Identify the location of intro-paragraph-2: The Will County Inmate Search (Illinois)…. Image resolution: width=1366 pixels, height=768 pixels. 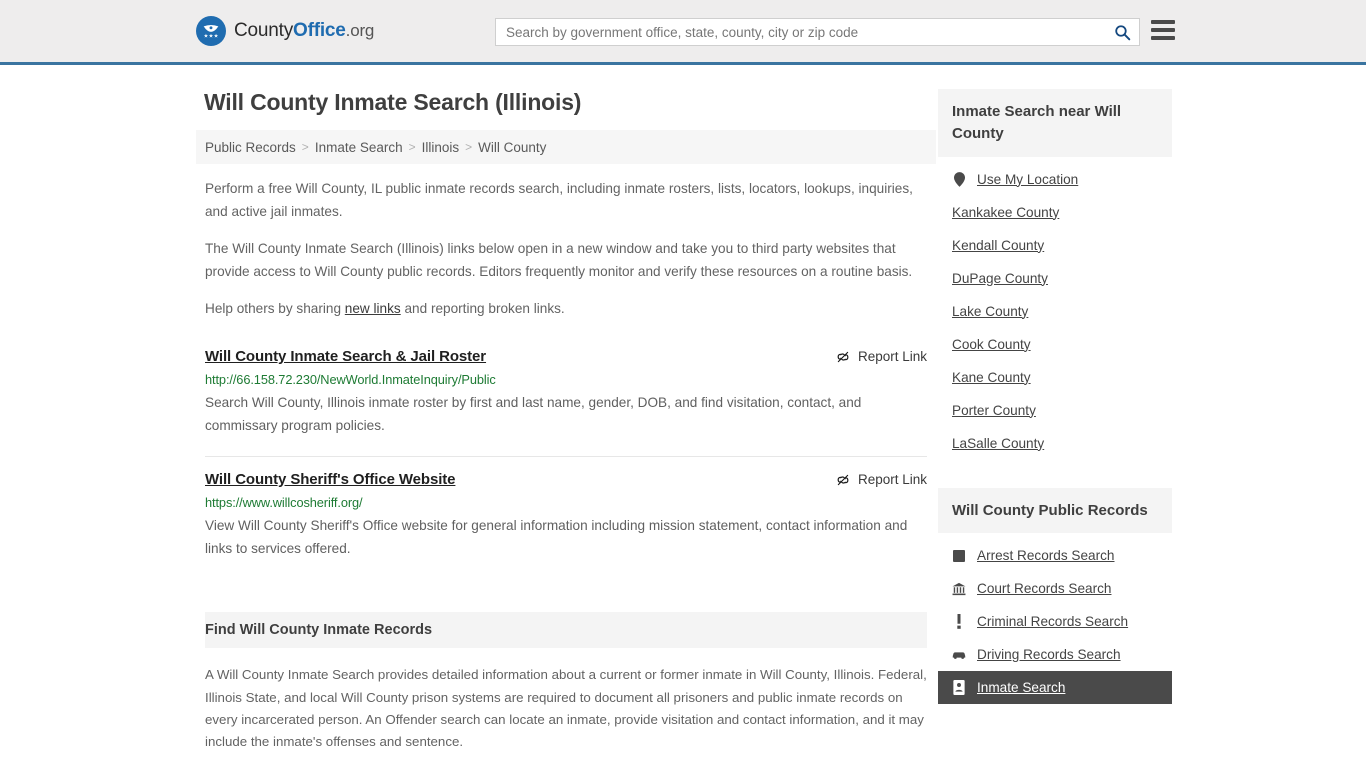
(559, 260).